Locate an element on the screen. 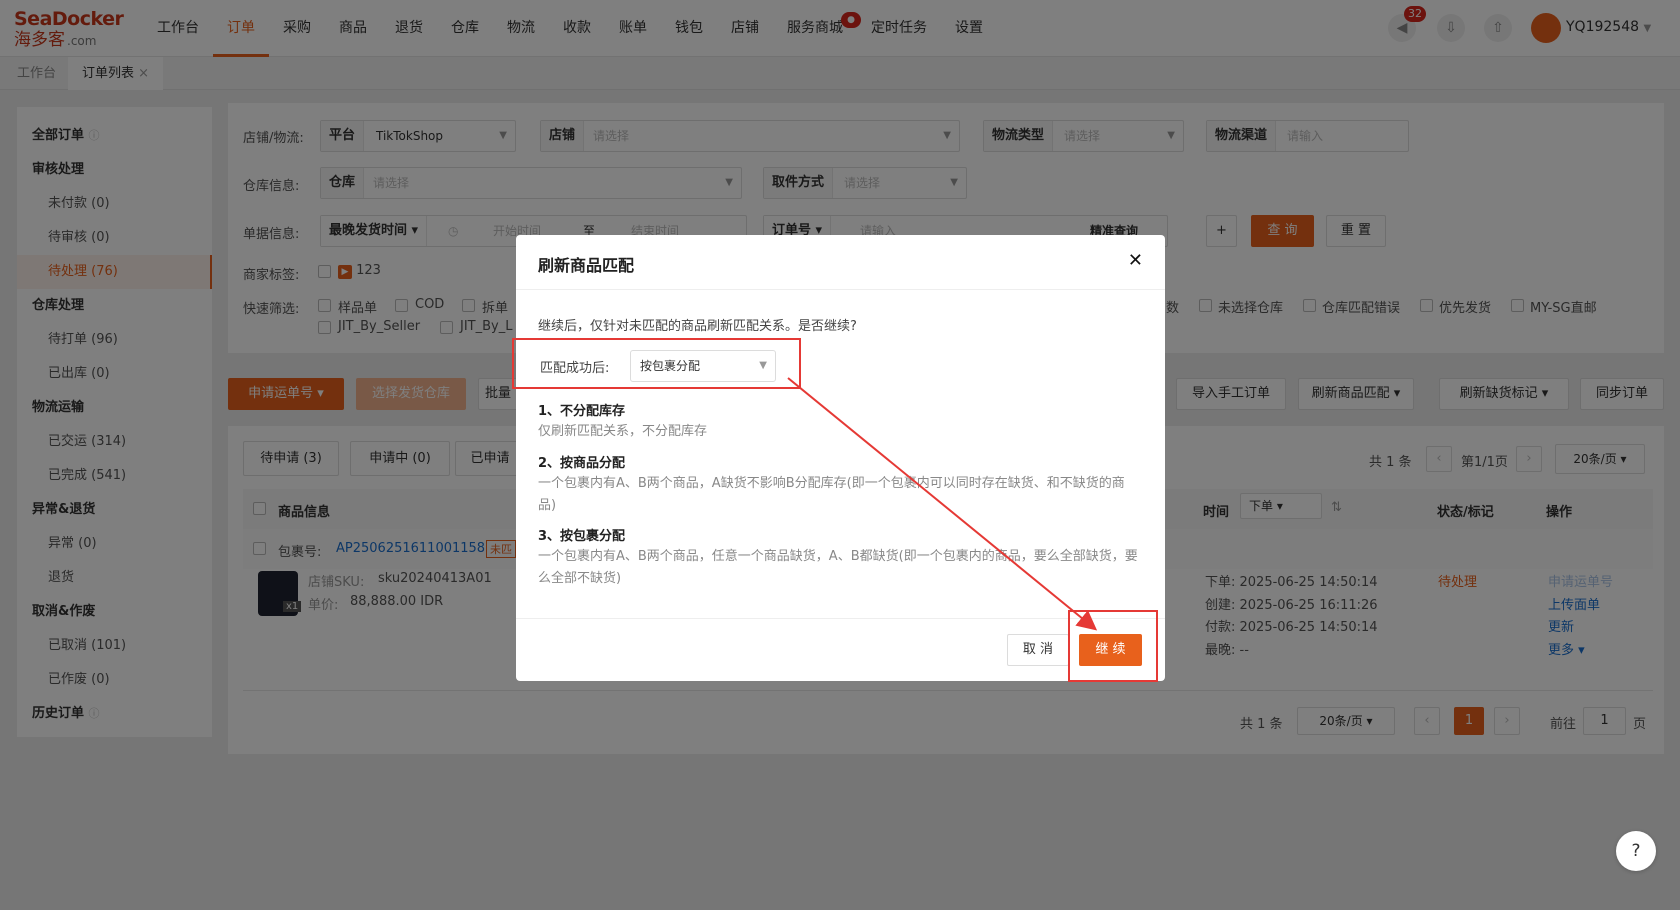  option-3-title: 3、按包裹分配 is located at coordinates (582, 536).